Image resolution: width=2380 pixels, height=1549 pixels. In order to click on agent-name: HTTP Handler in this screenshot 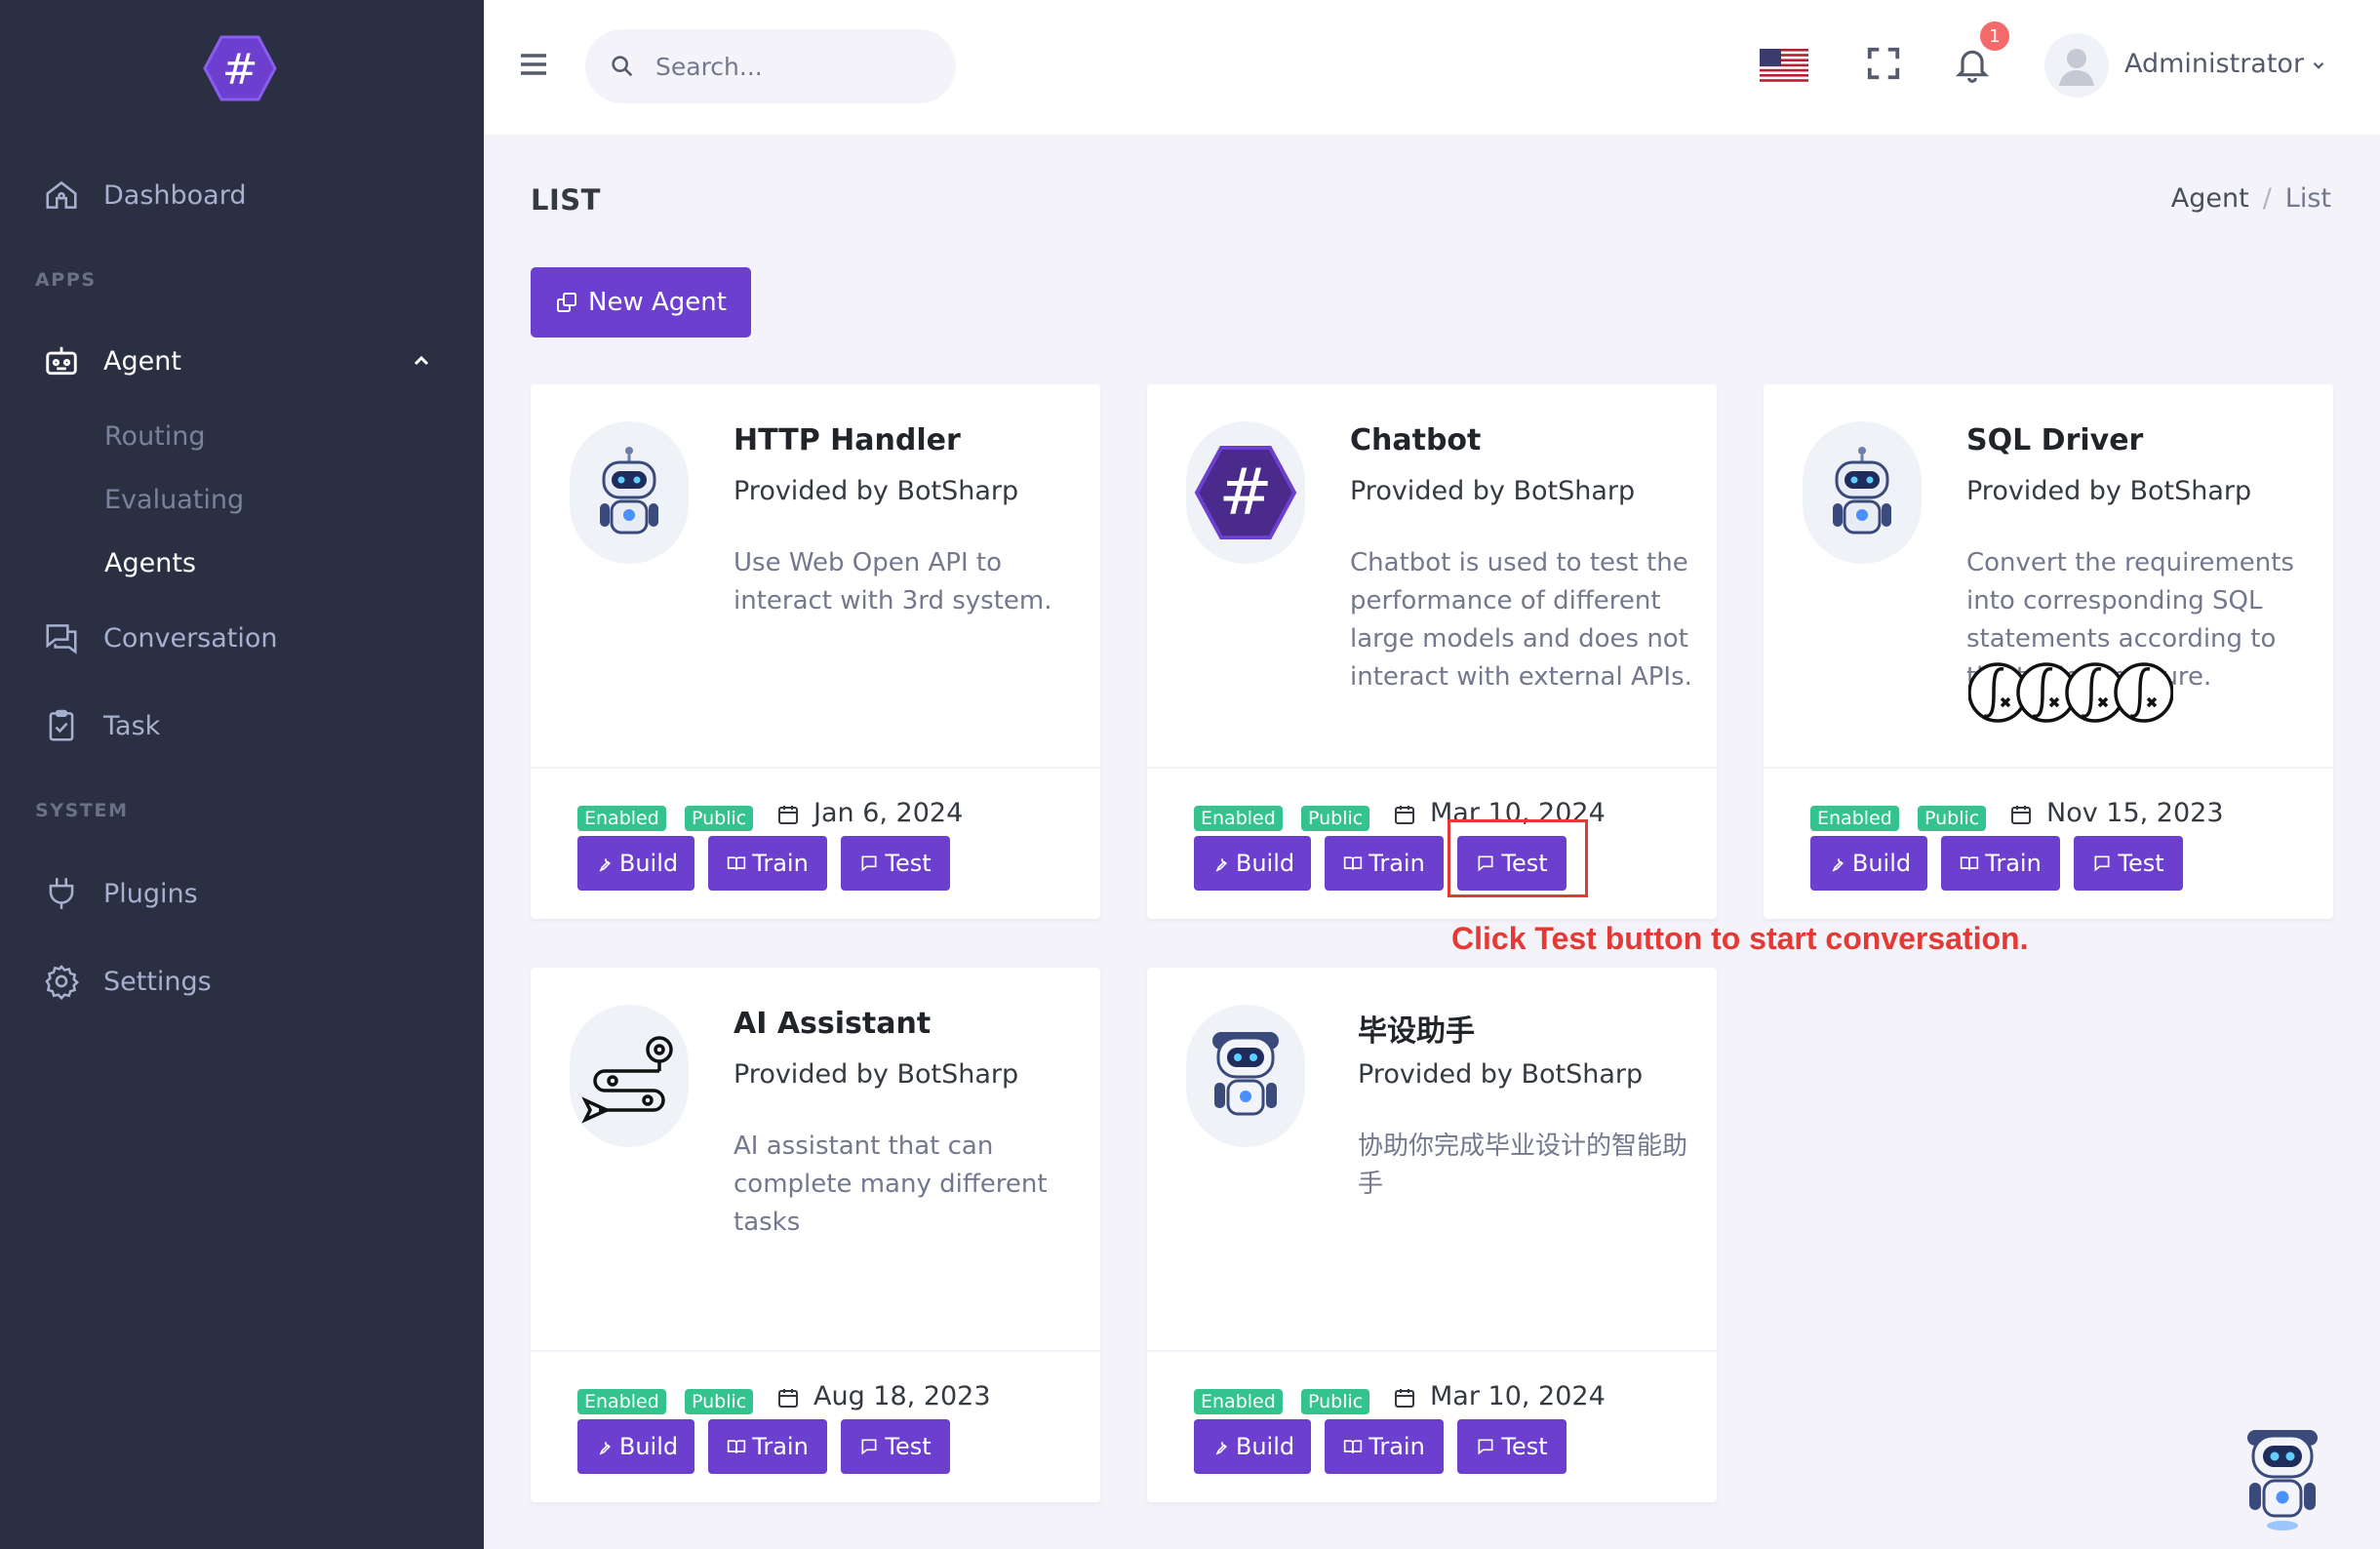, I will do `click(847, 440)`.